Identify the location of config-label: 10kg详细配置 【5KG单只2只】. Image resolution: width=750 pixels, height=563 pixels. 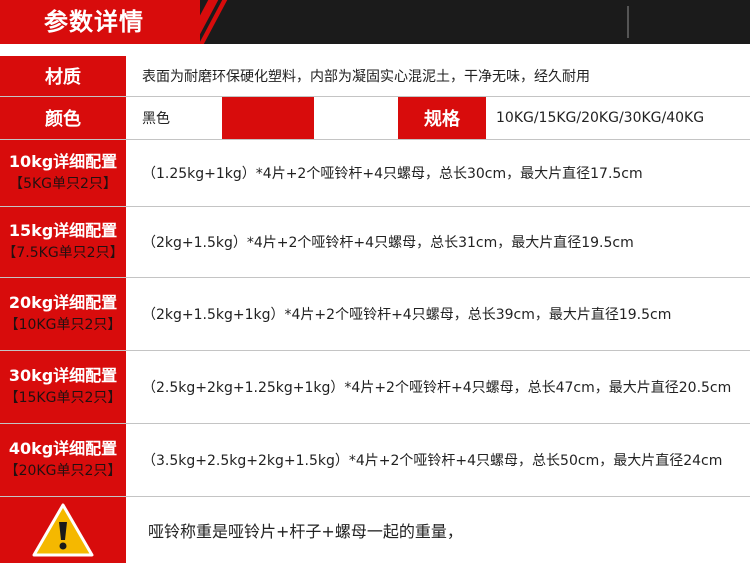
(63, 173).